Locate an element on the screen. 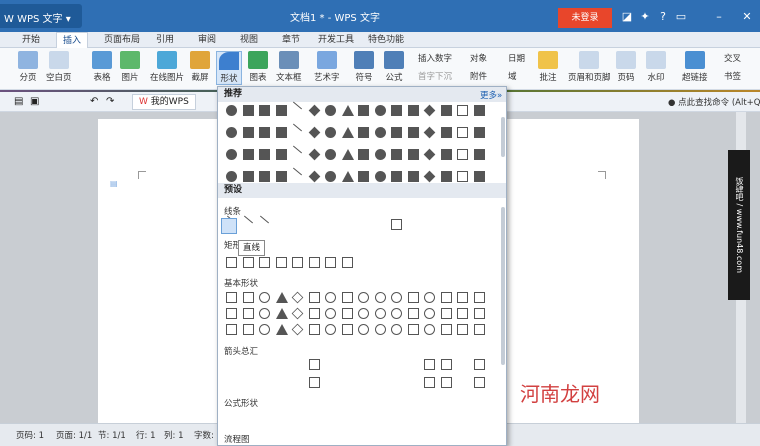 The height and width of the screenshot is (446, 760). skin-icon: ◪ is located at coordinates (627, 17).